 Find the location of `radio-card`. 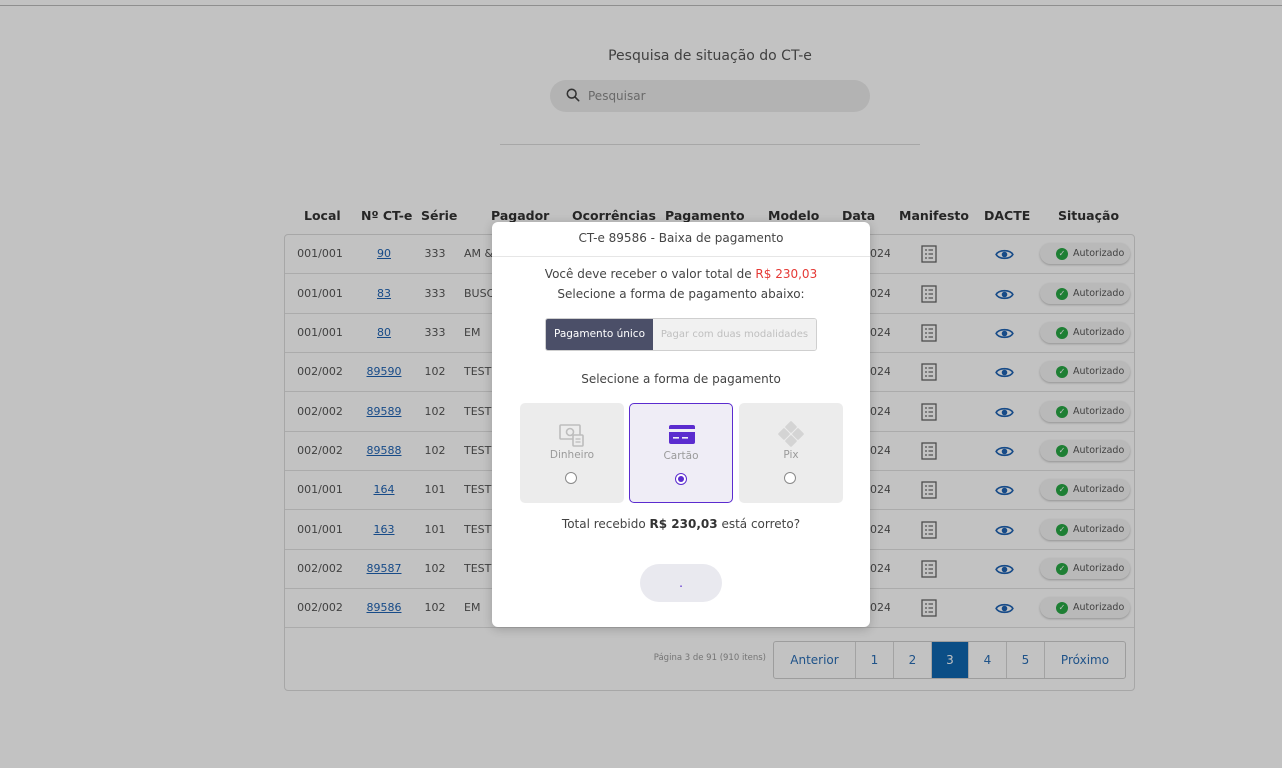

radio-card is located at coordinates (681, 479).